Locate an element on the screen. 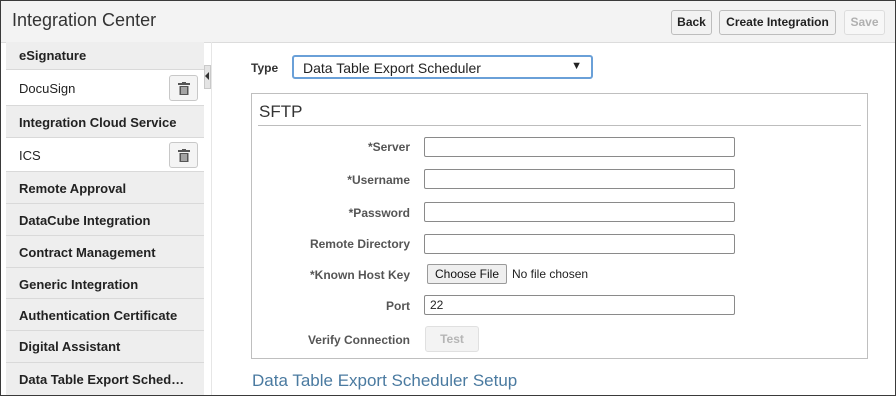  type-label: Type is located at coordinates (265, 68).